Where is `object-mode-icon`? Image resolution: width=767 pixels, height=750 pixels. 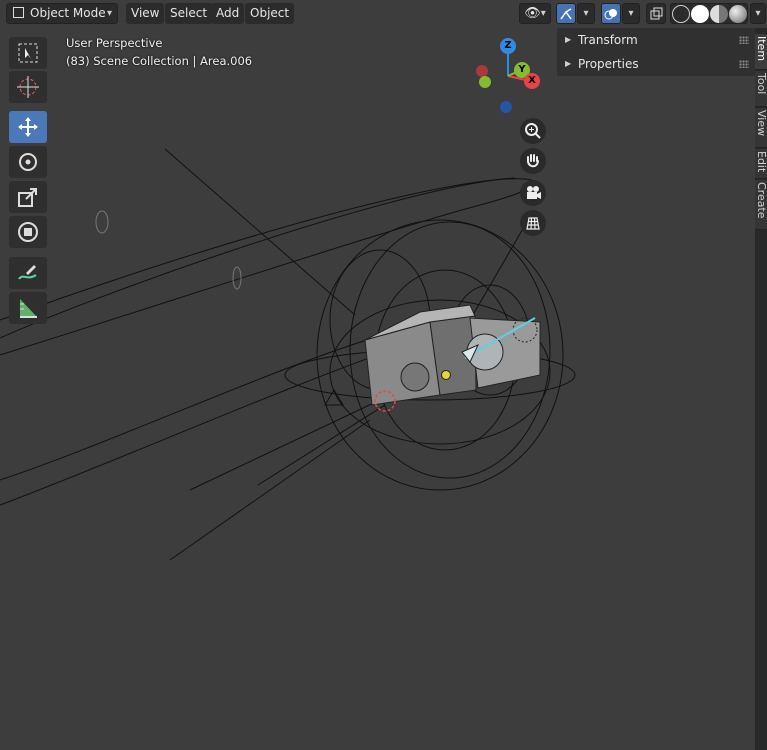 object-mode-icon is located at coordinates (18, 12).